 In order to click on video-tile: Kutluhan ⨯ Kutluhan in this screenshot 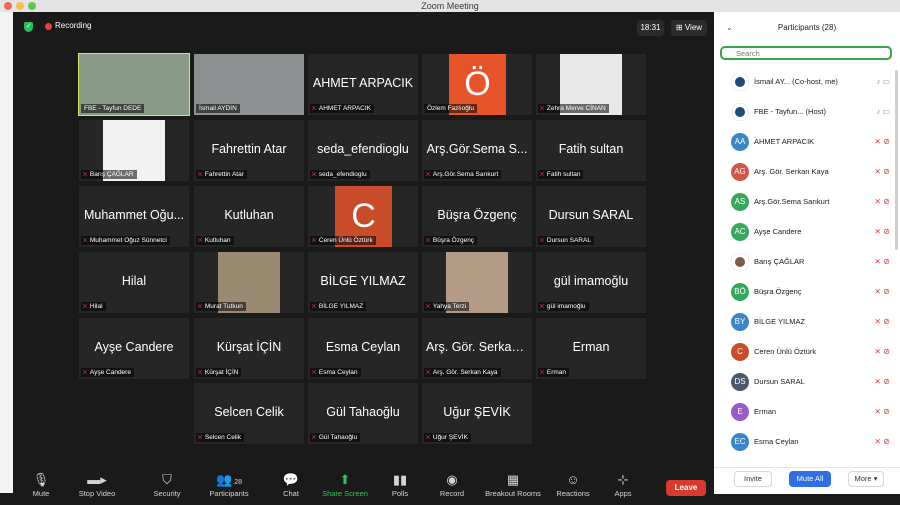, I will do `click(249, 216)`.